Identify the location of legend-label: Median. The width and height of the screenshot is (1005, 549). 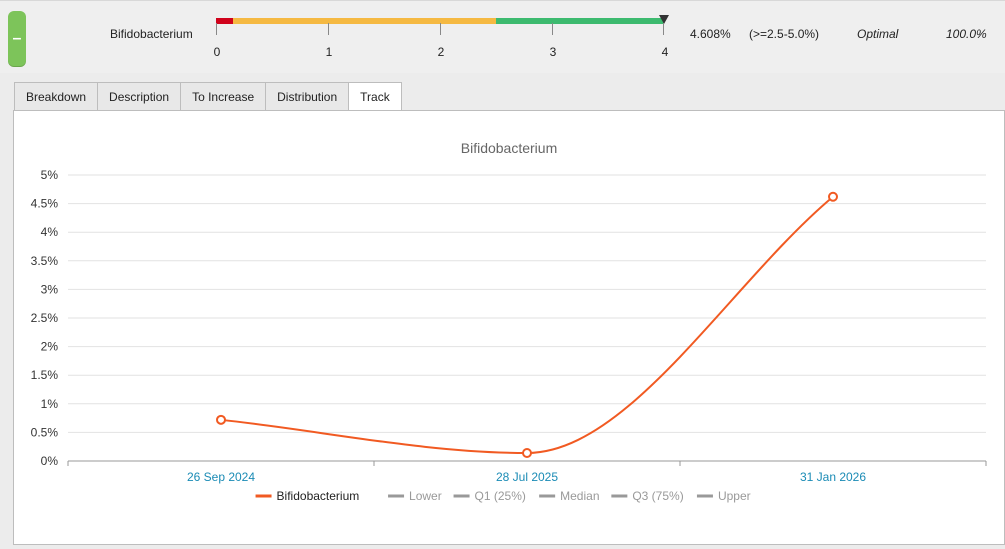
(579, 496).